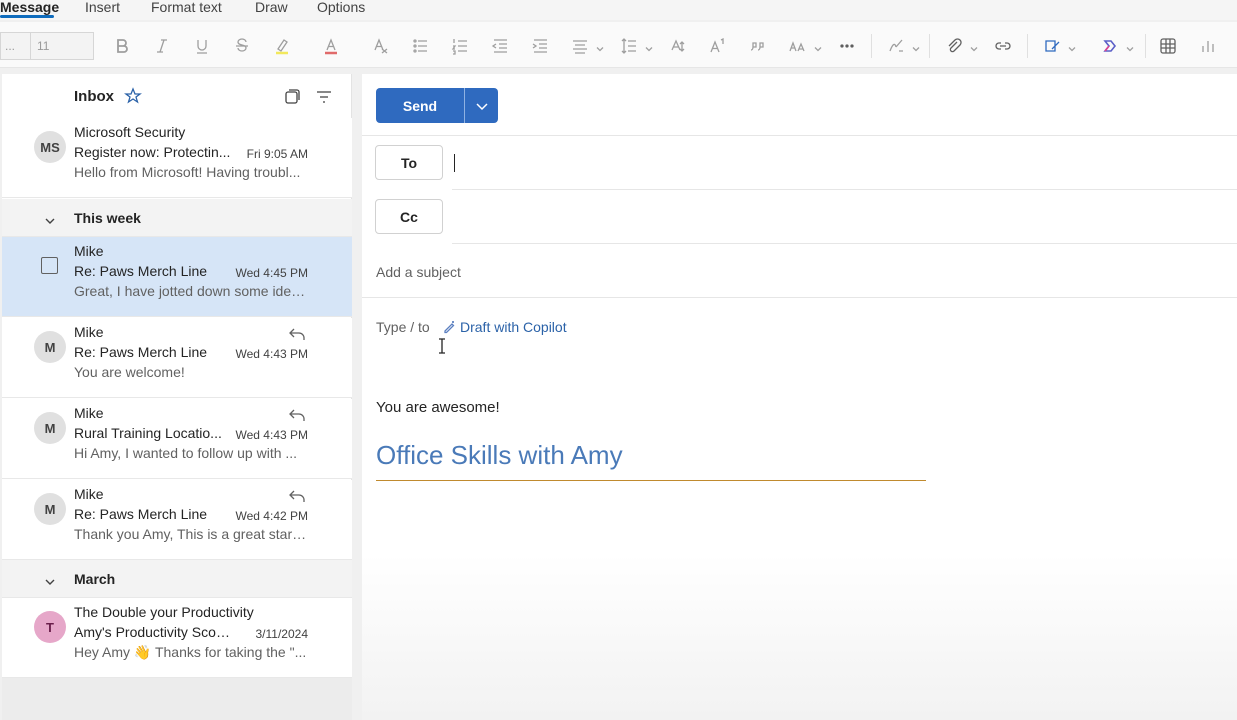 The width and height of the screenshot is (1237, 720). I want to click on tab-message: Message, so click(29, 7).